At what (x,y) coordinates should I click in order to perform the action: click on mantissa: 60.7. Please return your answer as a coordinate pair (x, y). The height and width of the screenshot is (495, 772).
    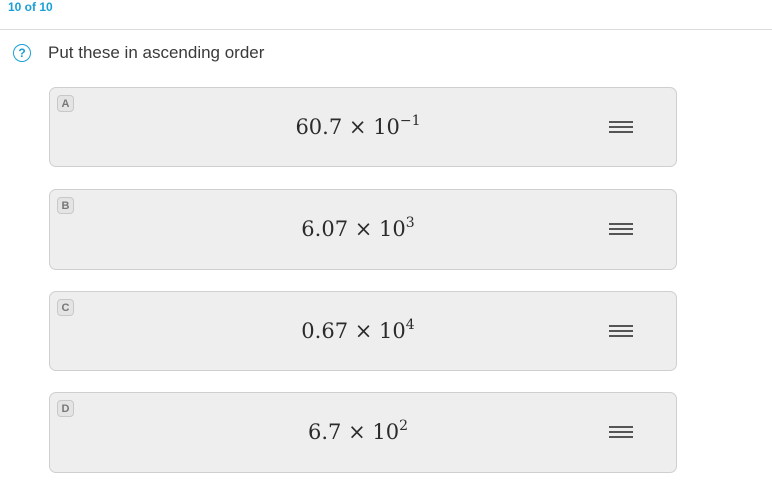
    Looking at the image, I should click on (319, 127).